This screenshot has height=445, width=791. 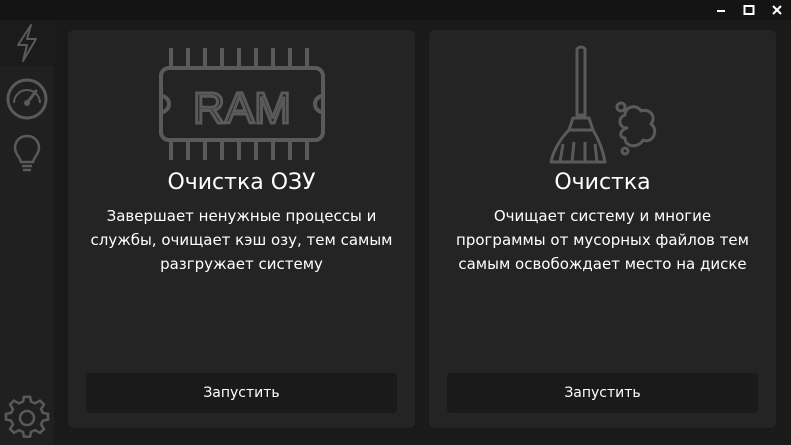 I want to click on sidebar-item-tips, so click(x=27, y=155).